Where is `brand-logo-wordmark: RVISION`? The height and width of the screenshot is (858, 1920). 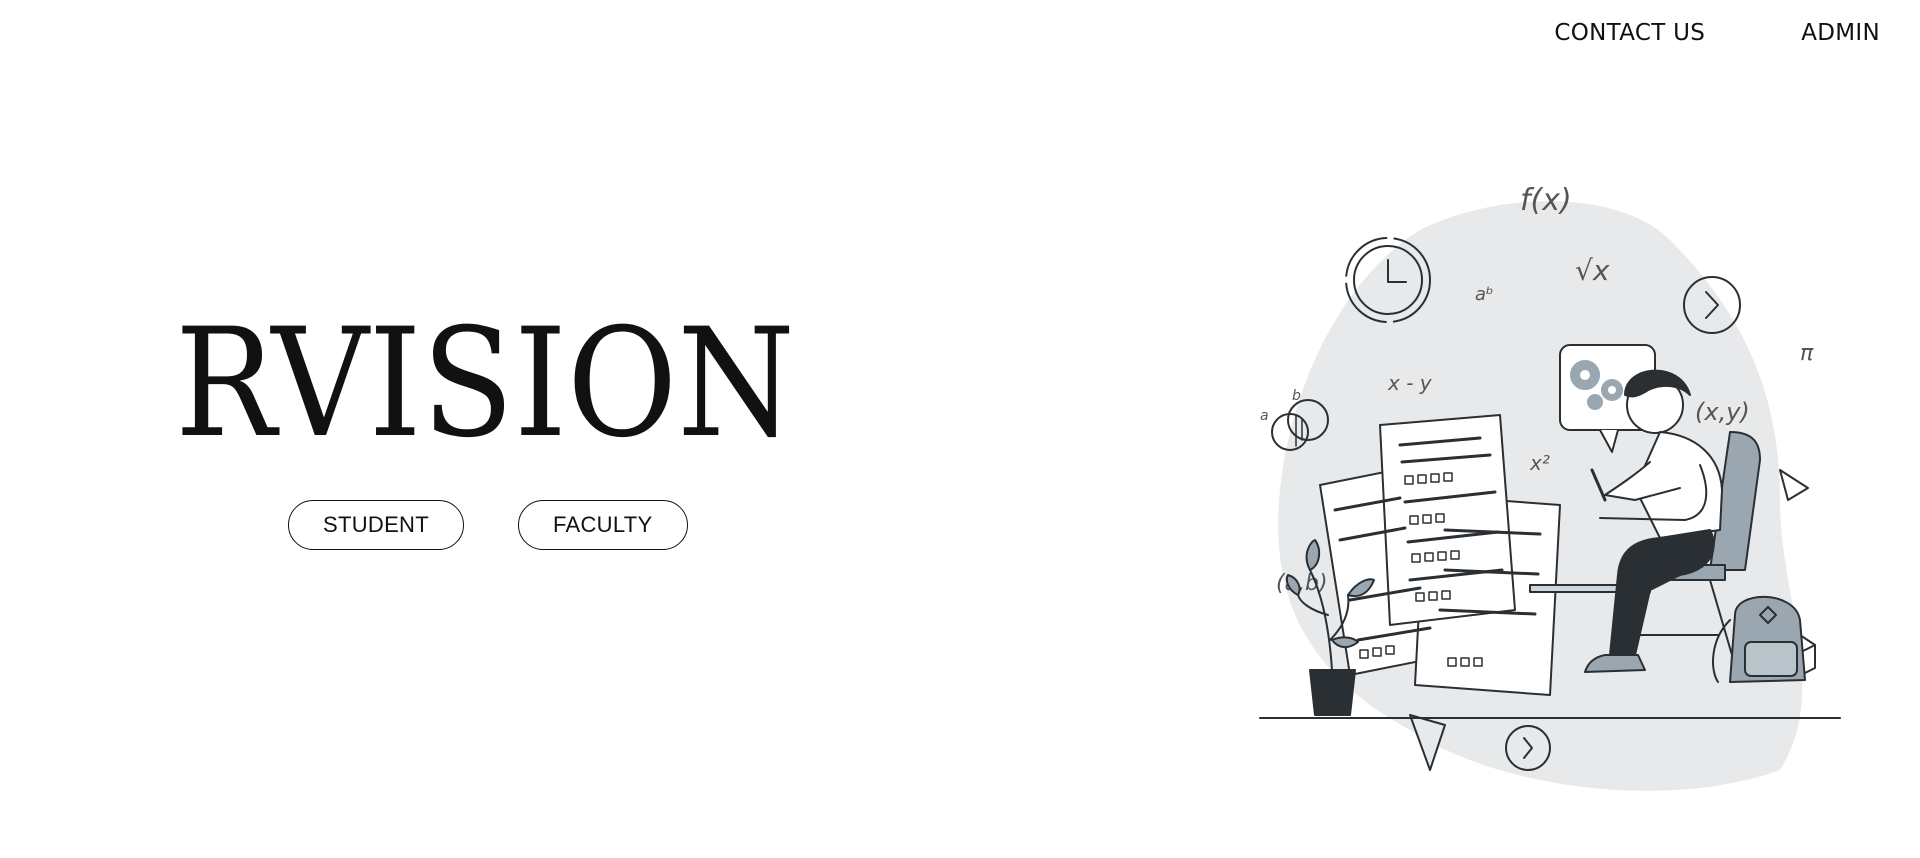 brand-logo-wordmark: RVISION is located at coordinates (485, 385).